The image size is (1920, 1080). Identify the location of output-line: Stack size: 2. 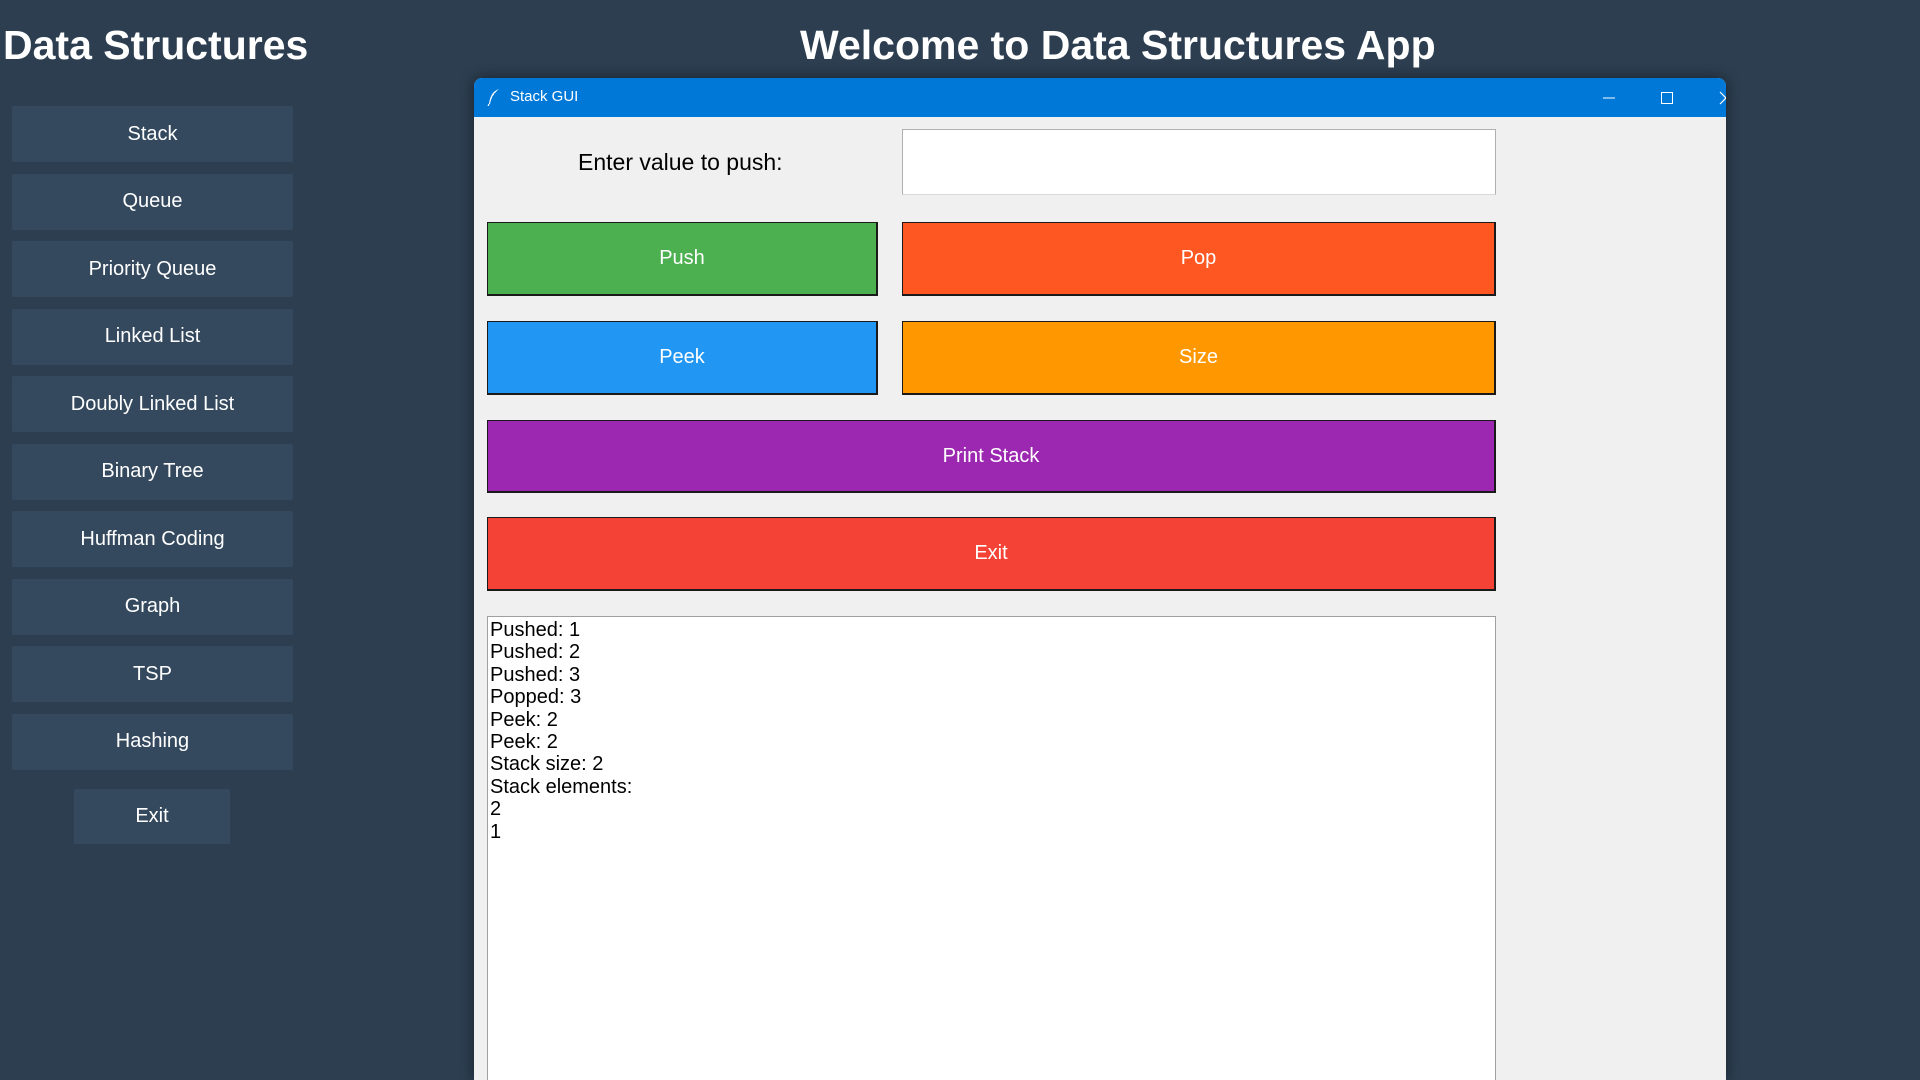
(547, 764).